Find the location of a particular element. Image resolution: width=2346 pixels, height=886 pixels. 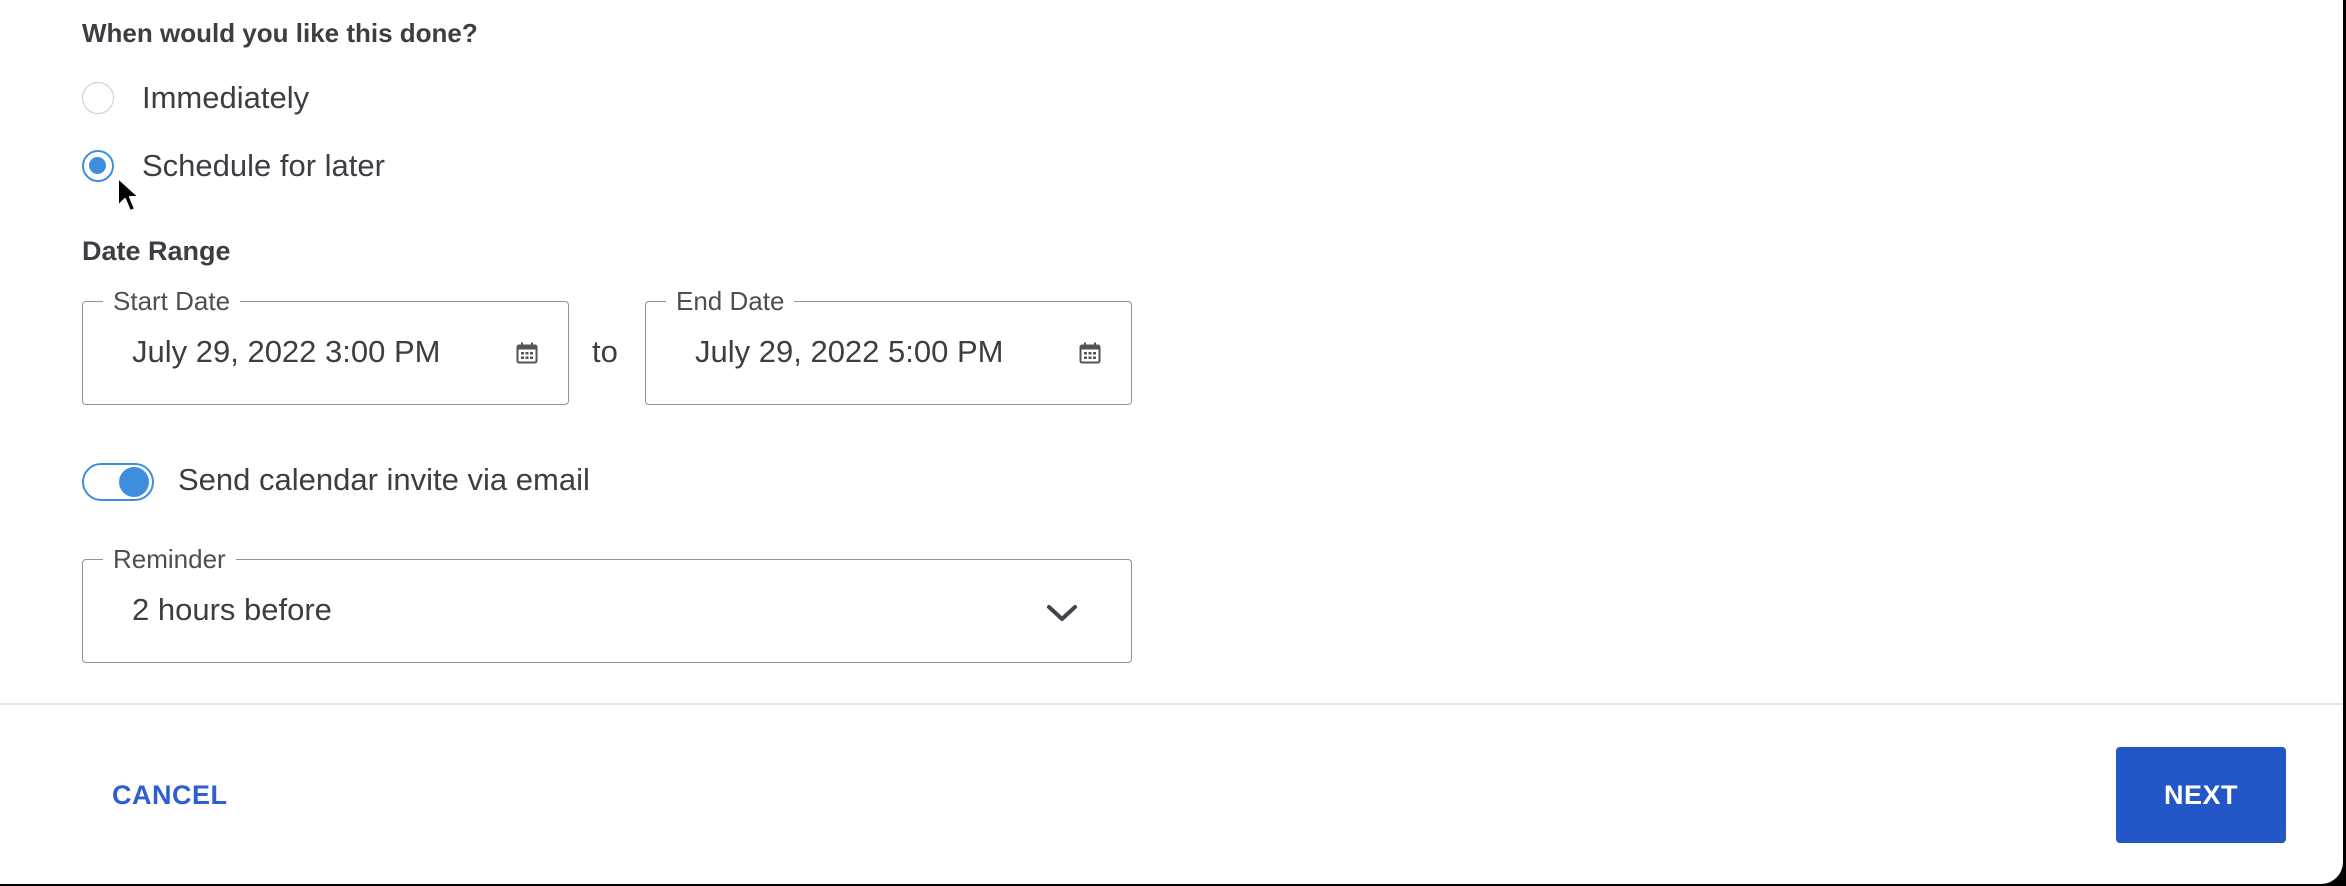

radio-button-schedule-for-later is located at coordinates (98, 166).